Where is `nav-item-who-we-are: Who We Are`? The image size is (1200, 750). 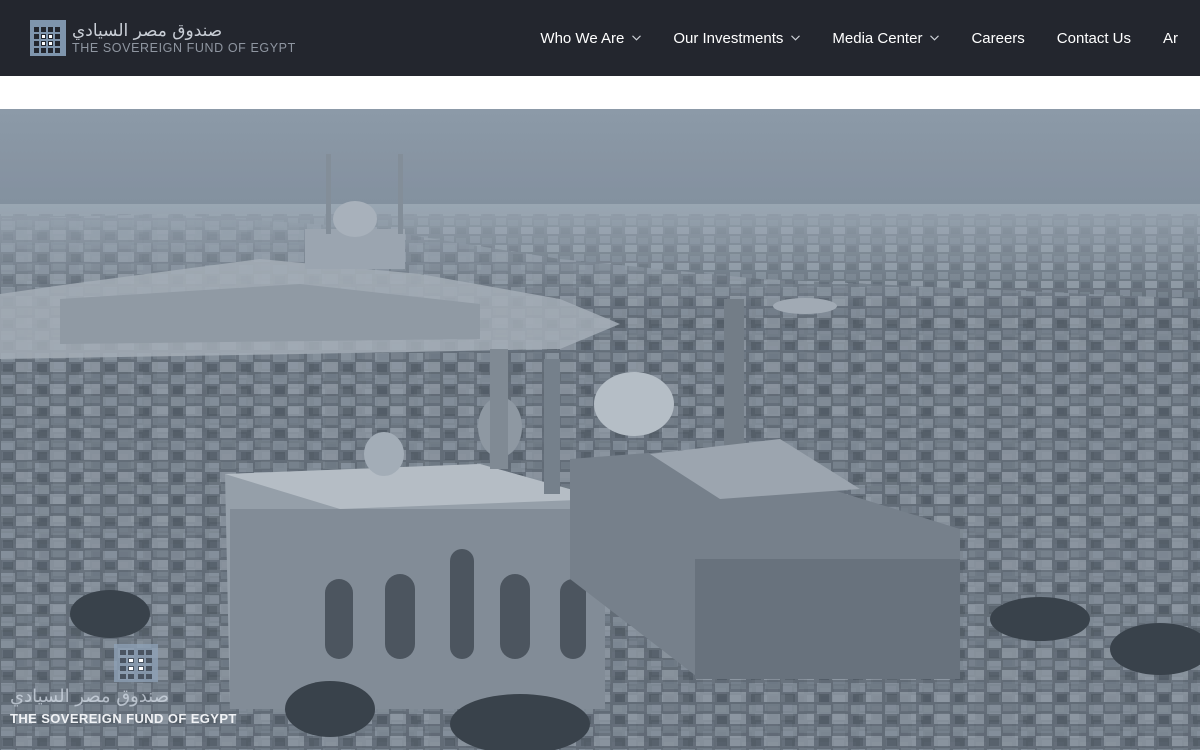 nav-item-who-we-are: Who We Are is located at coordinates (591, 38).